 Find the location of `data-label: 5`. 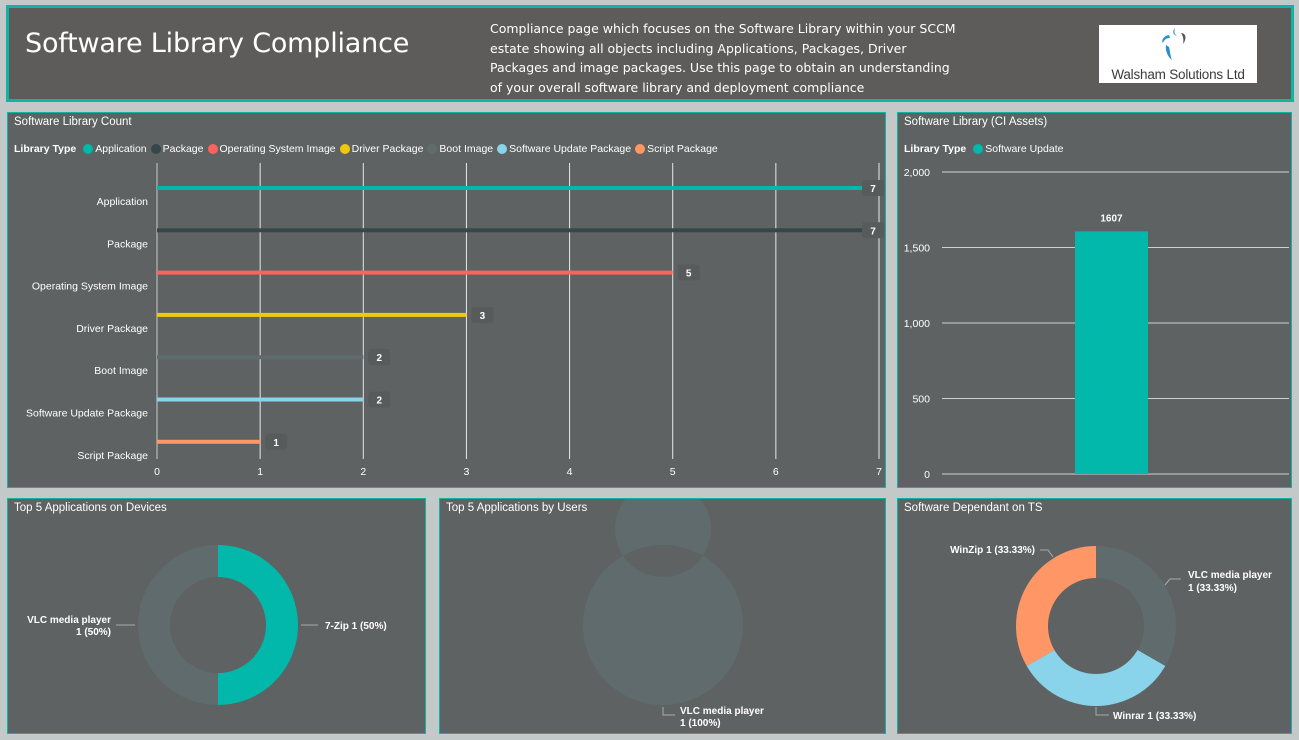

data-label: 5 is located at coordinates (689, 274).